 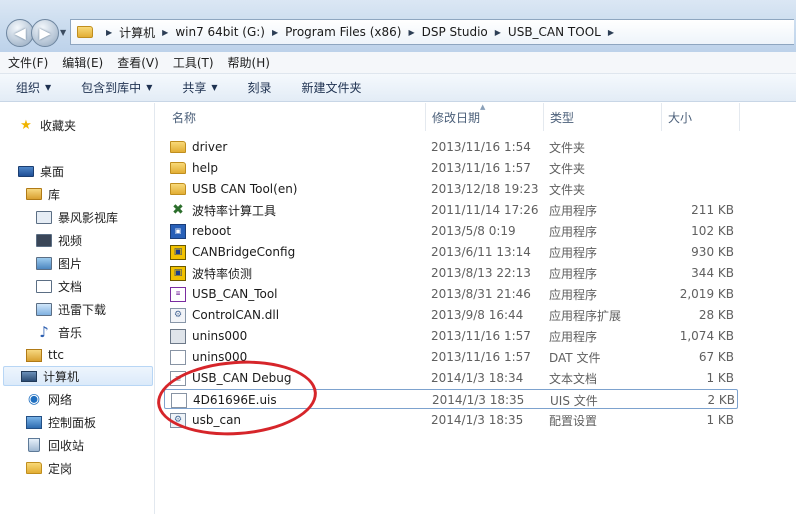 What do you see at coordinates (56, 355) in the screenshot?
I see `nav-user-label: ttc` at bounding box center [56, 355].